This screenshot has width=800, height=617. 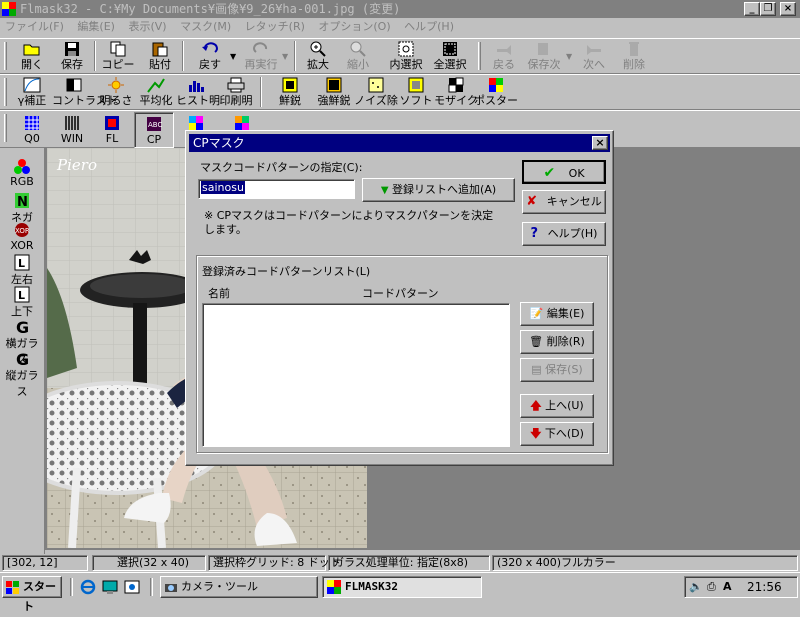 I want to click on save-list-button: ▤ 保存(S), so click(x=557, y=370).